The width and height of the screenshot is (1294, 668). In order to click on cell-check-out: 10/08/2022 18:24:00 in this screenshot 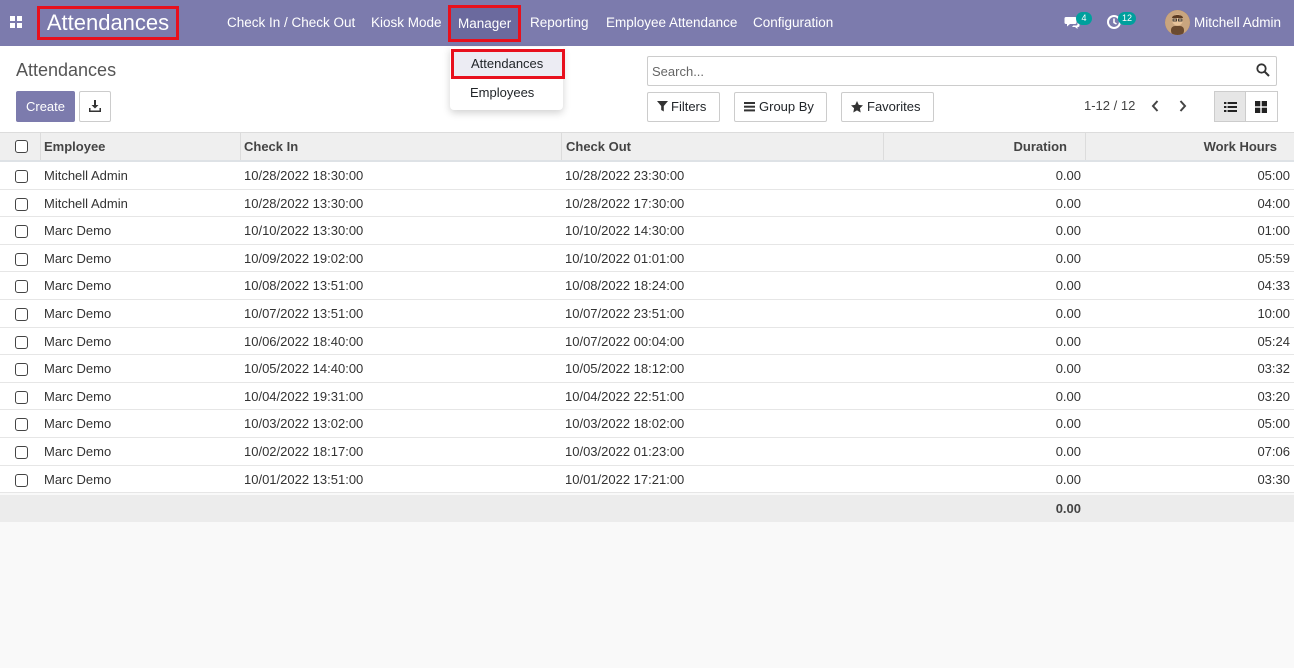, I will do `click(625, 286)`.